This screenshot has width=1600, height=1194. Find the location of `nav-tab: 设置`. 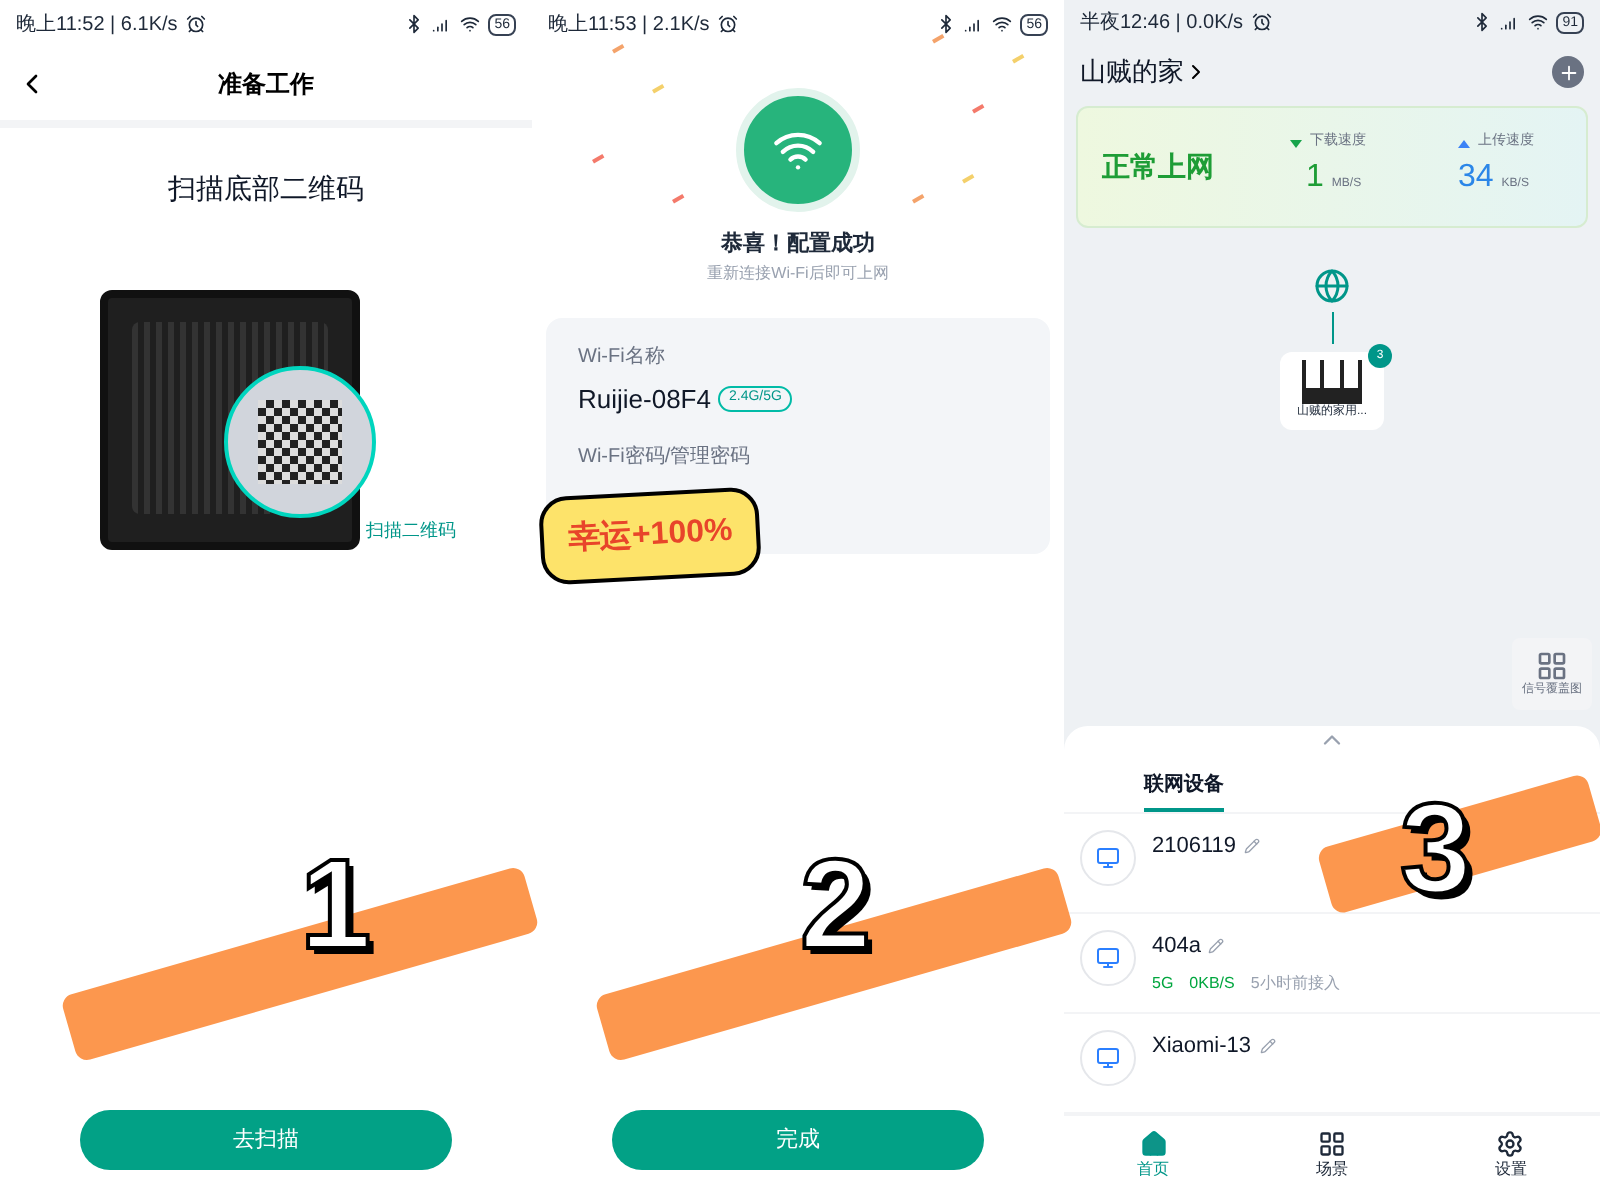

nav-tab: 设置 is located at coordinates (1510, 1155).